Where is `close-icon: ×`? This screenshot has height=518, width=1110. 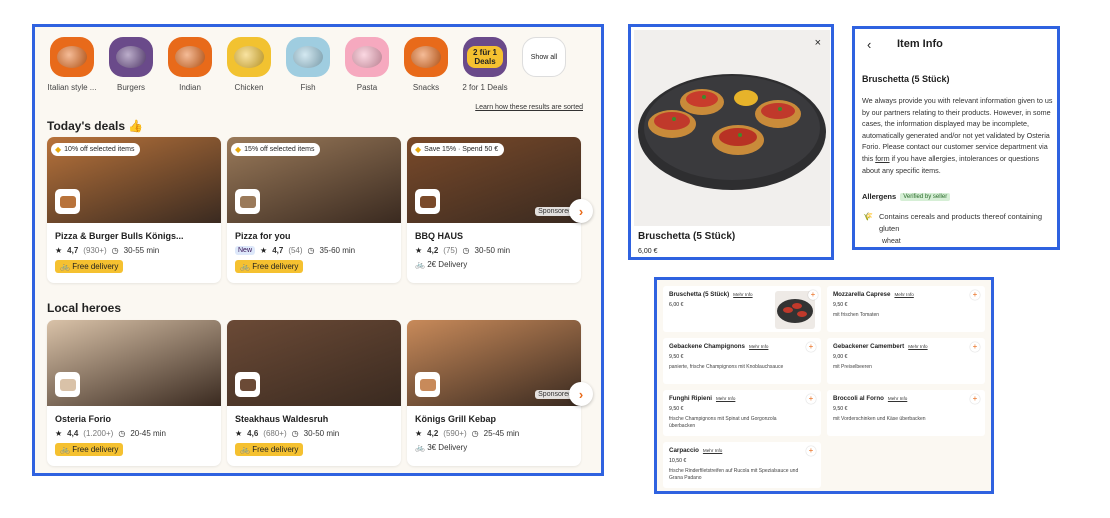
close-icon: × is located at coordinates (818, 43).